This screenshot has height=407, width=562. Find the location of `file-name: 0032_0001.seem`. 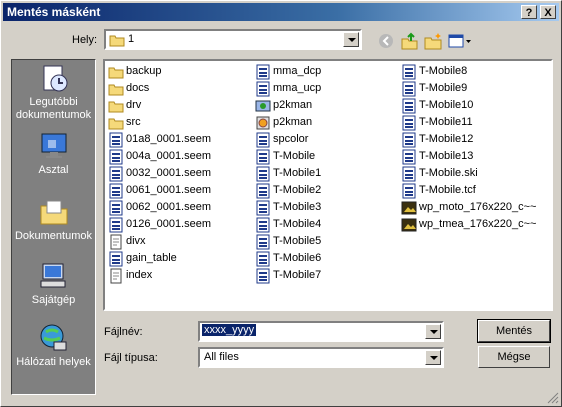

file-name: 0032_0001.seem is located at coordinates (169, 173).